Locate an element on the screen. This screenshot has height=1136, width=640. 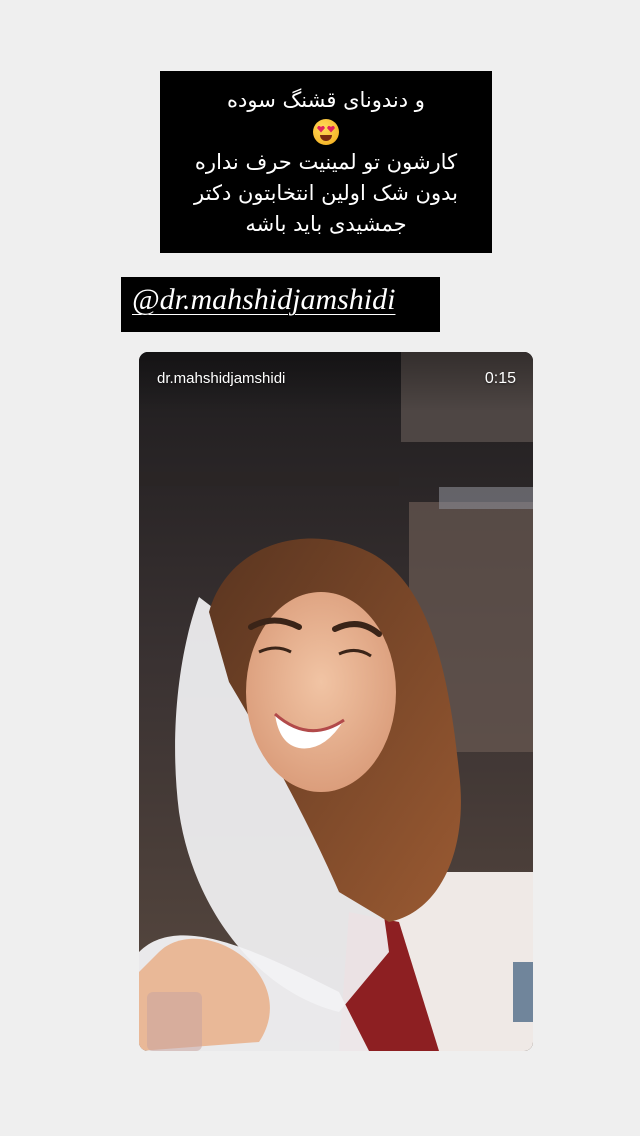
caption-line-2: کارشون تو لمینیت حرف نداره is located at coordinates (326, 162).